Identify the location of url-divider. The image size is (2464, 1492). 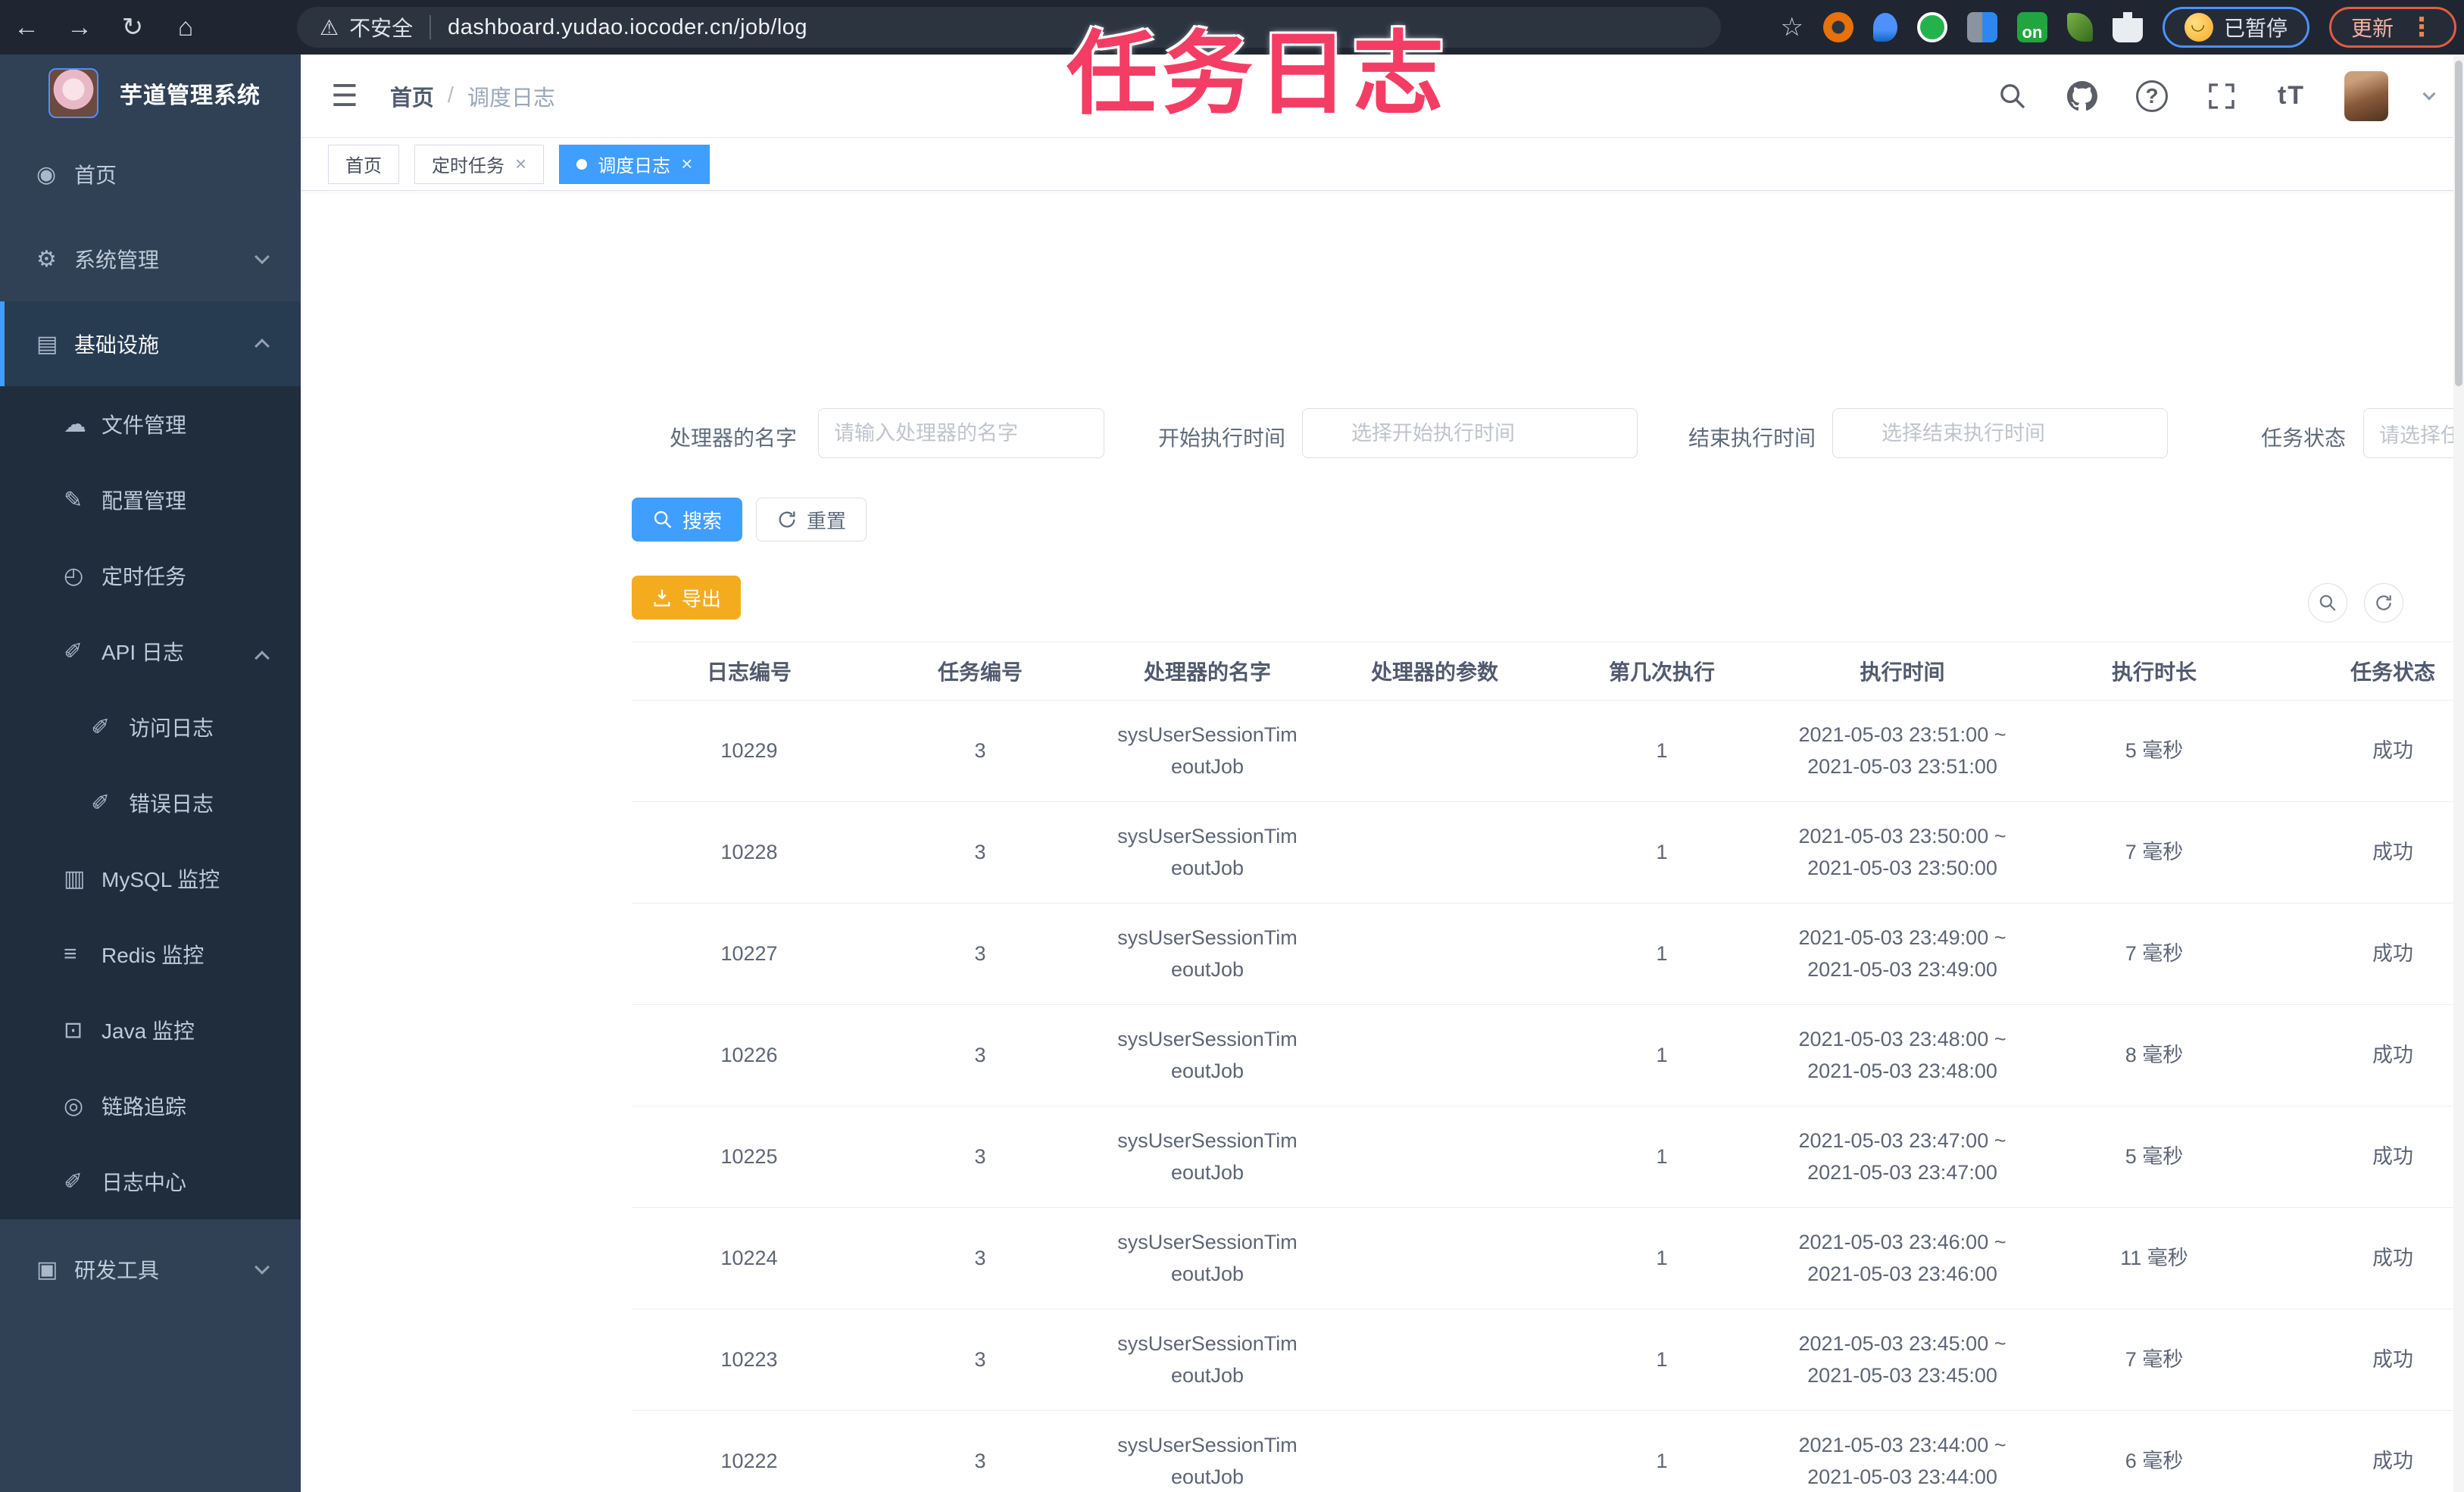
(430, 27).